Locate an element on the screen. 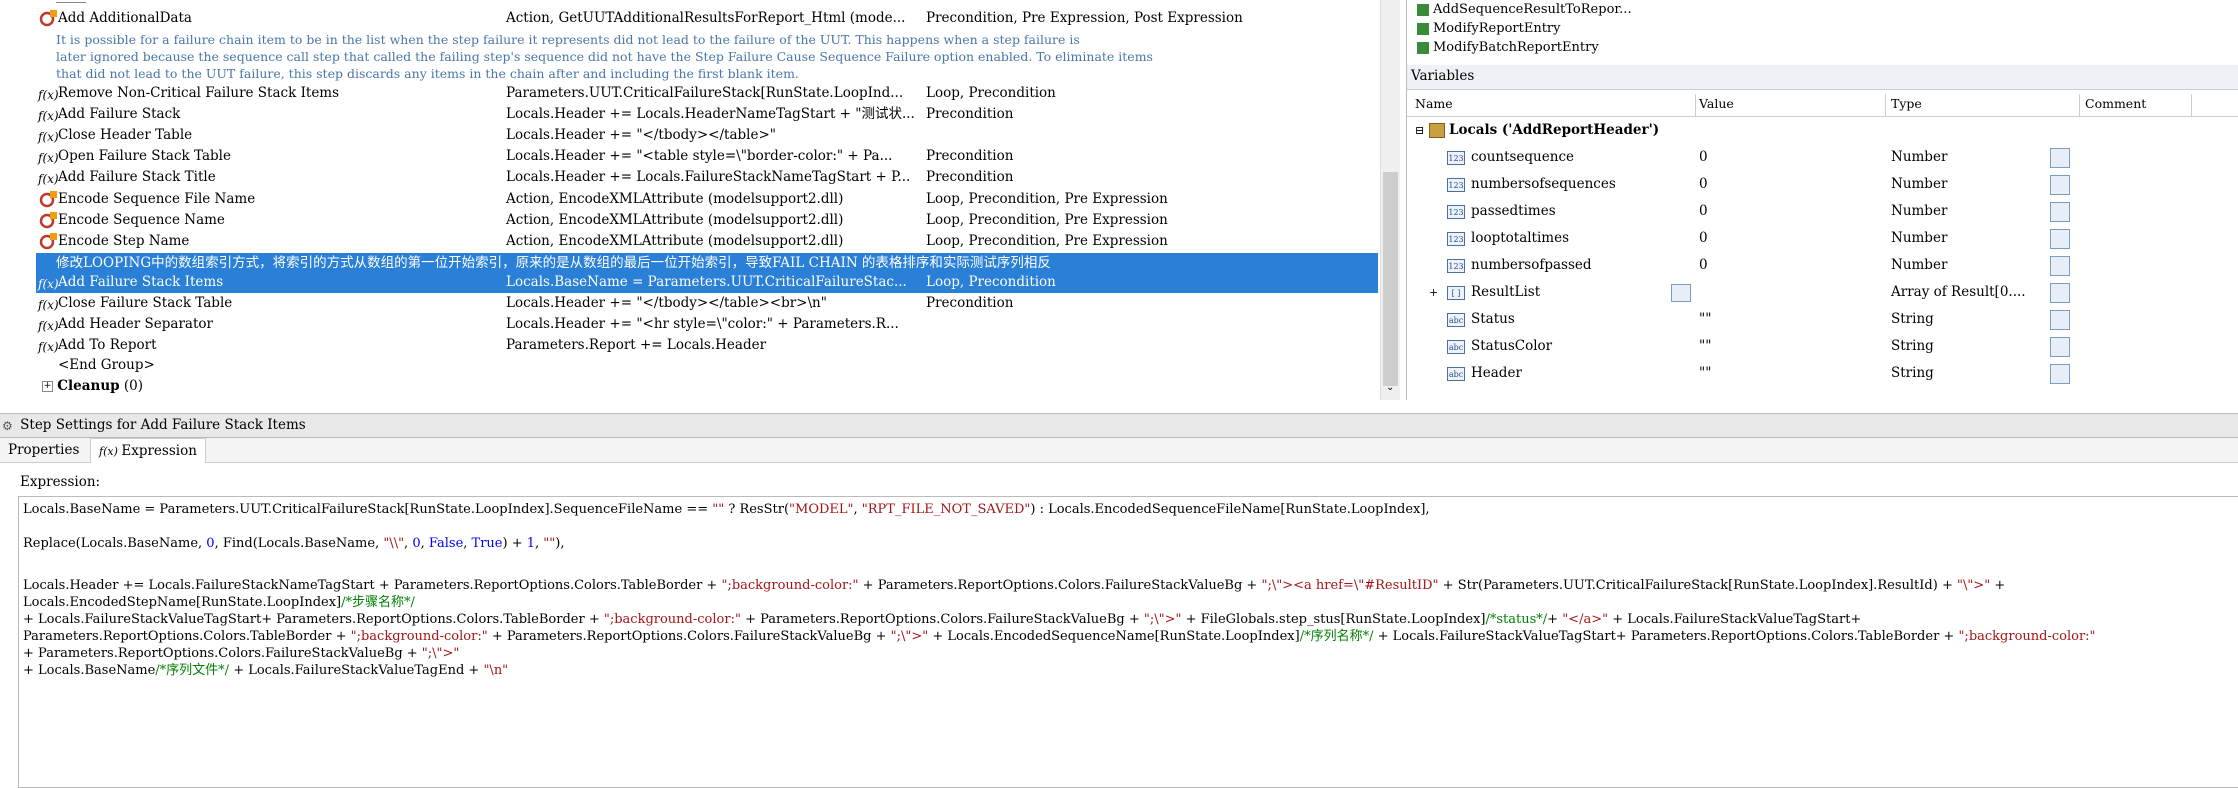 The width and height of the screenshot is (2238, 788). cleanup-count: (0) is located at coordinates (133, 386).